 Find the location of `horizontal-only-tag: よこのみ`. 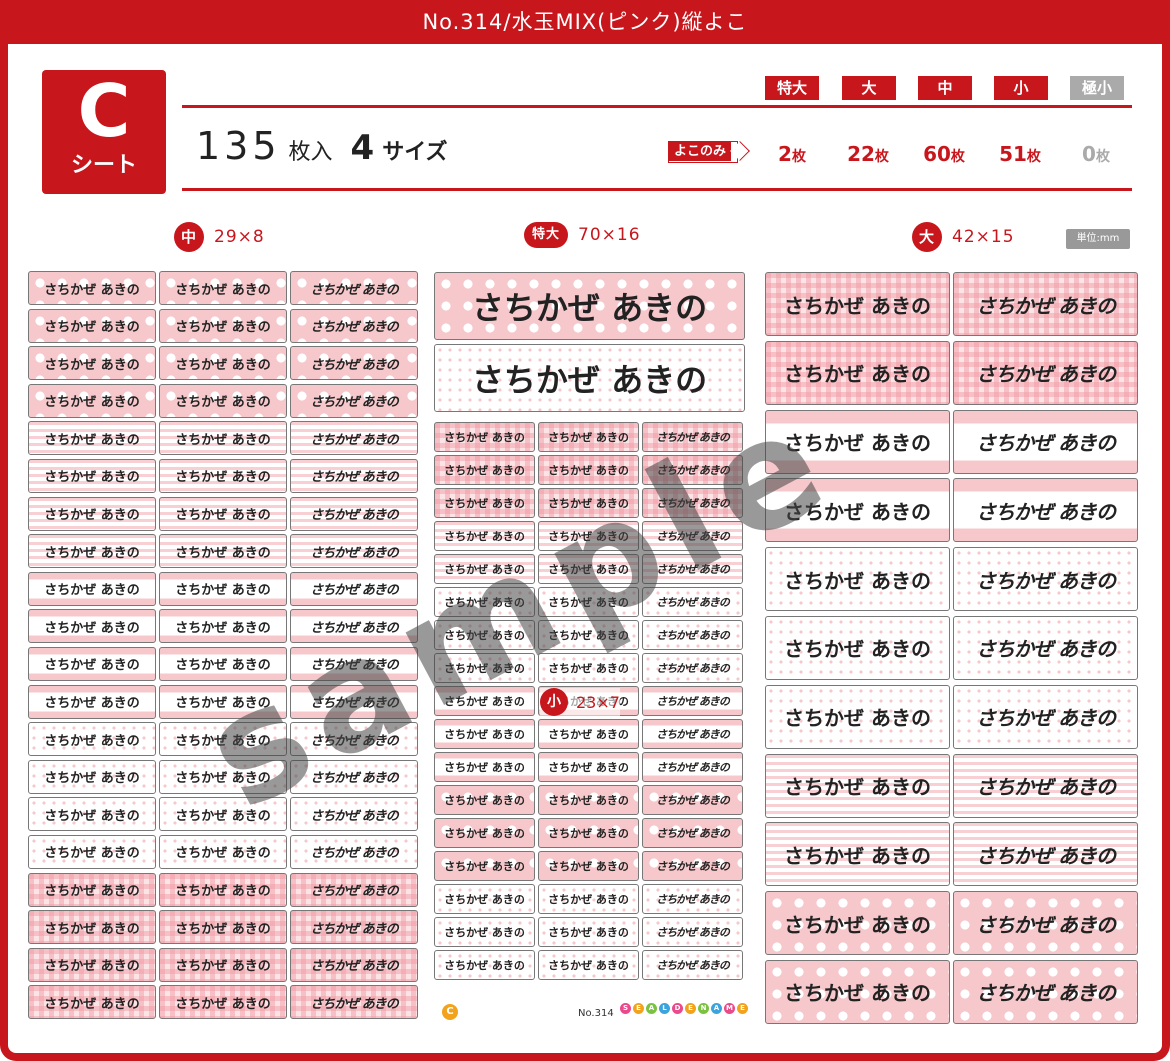

horizontal-only-tag: よこのみ is located at coordinates (709, 152).